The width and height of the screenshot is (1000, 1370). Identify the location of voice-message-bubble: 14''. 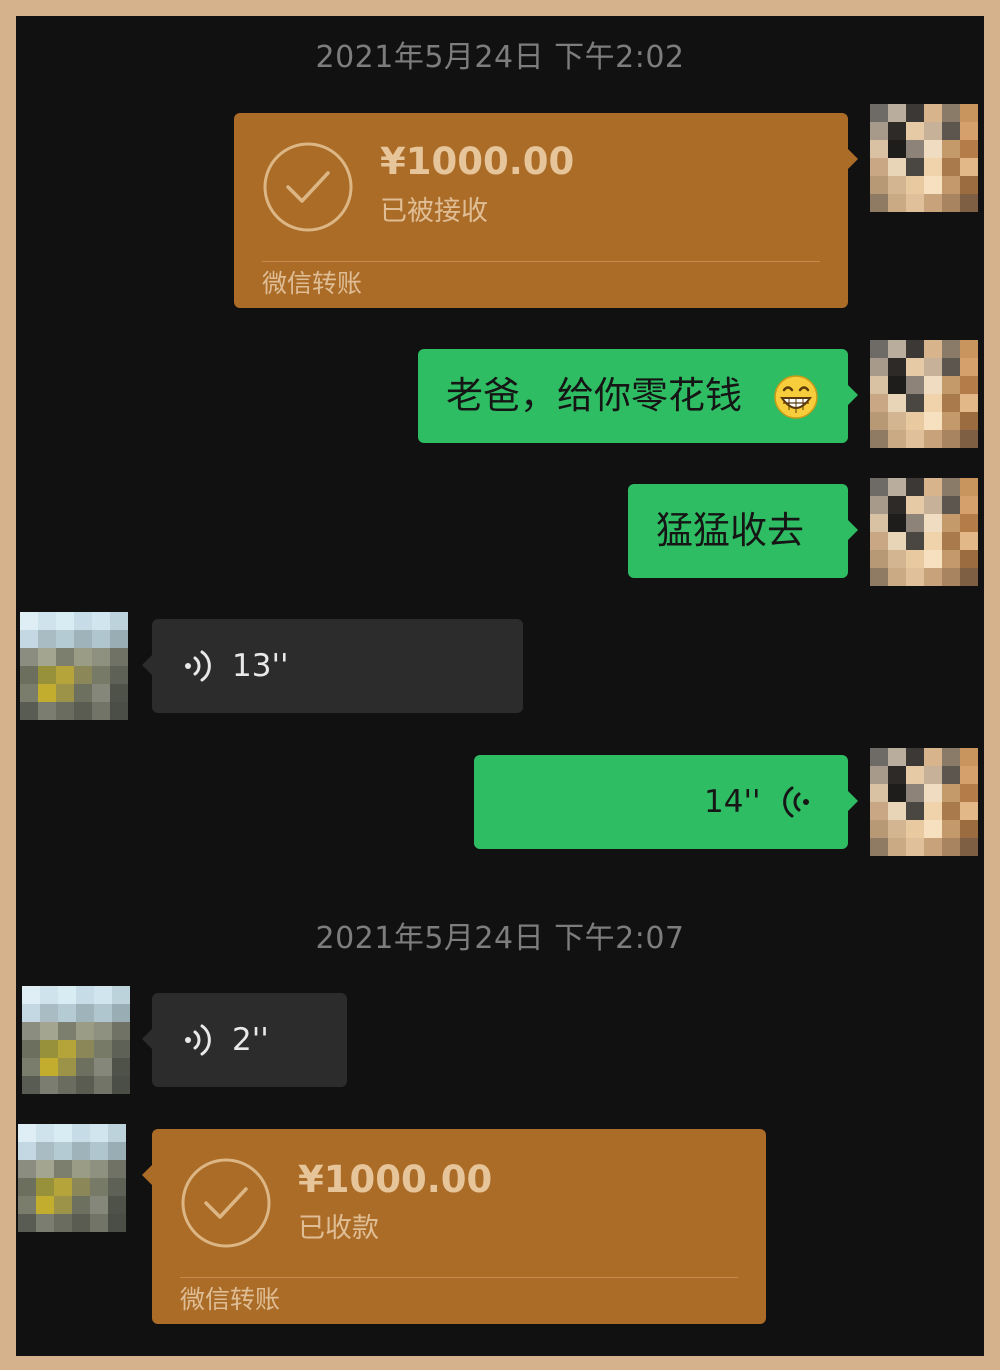
(666, 802).